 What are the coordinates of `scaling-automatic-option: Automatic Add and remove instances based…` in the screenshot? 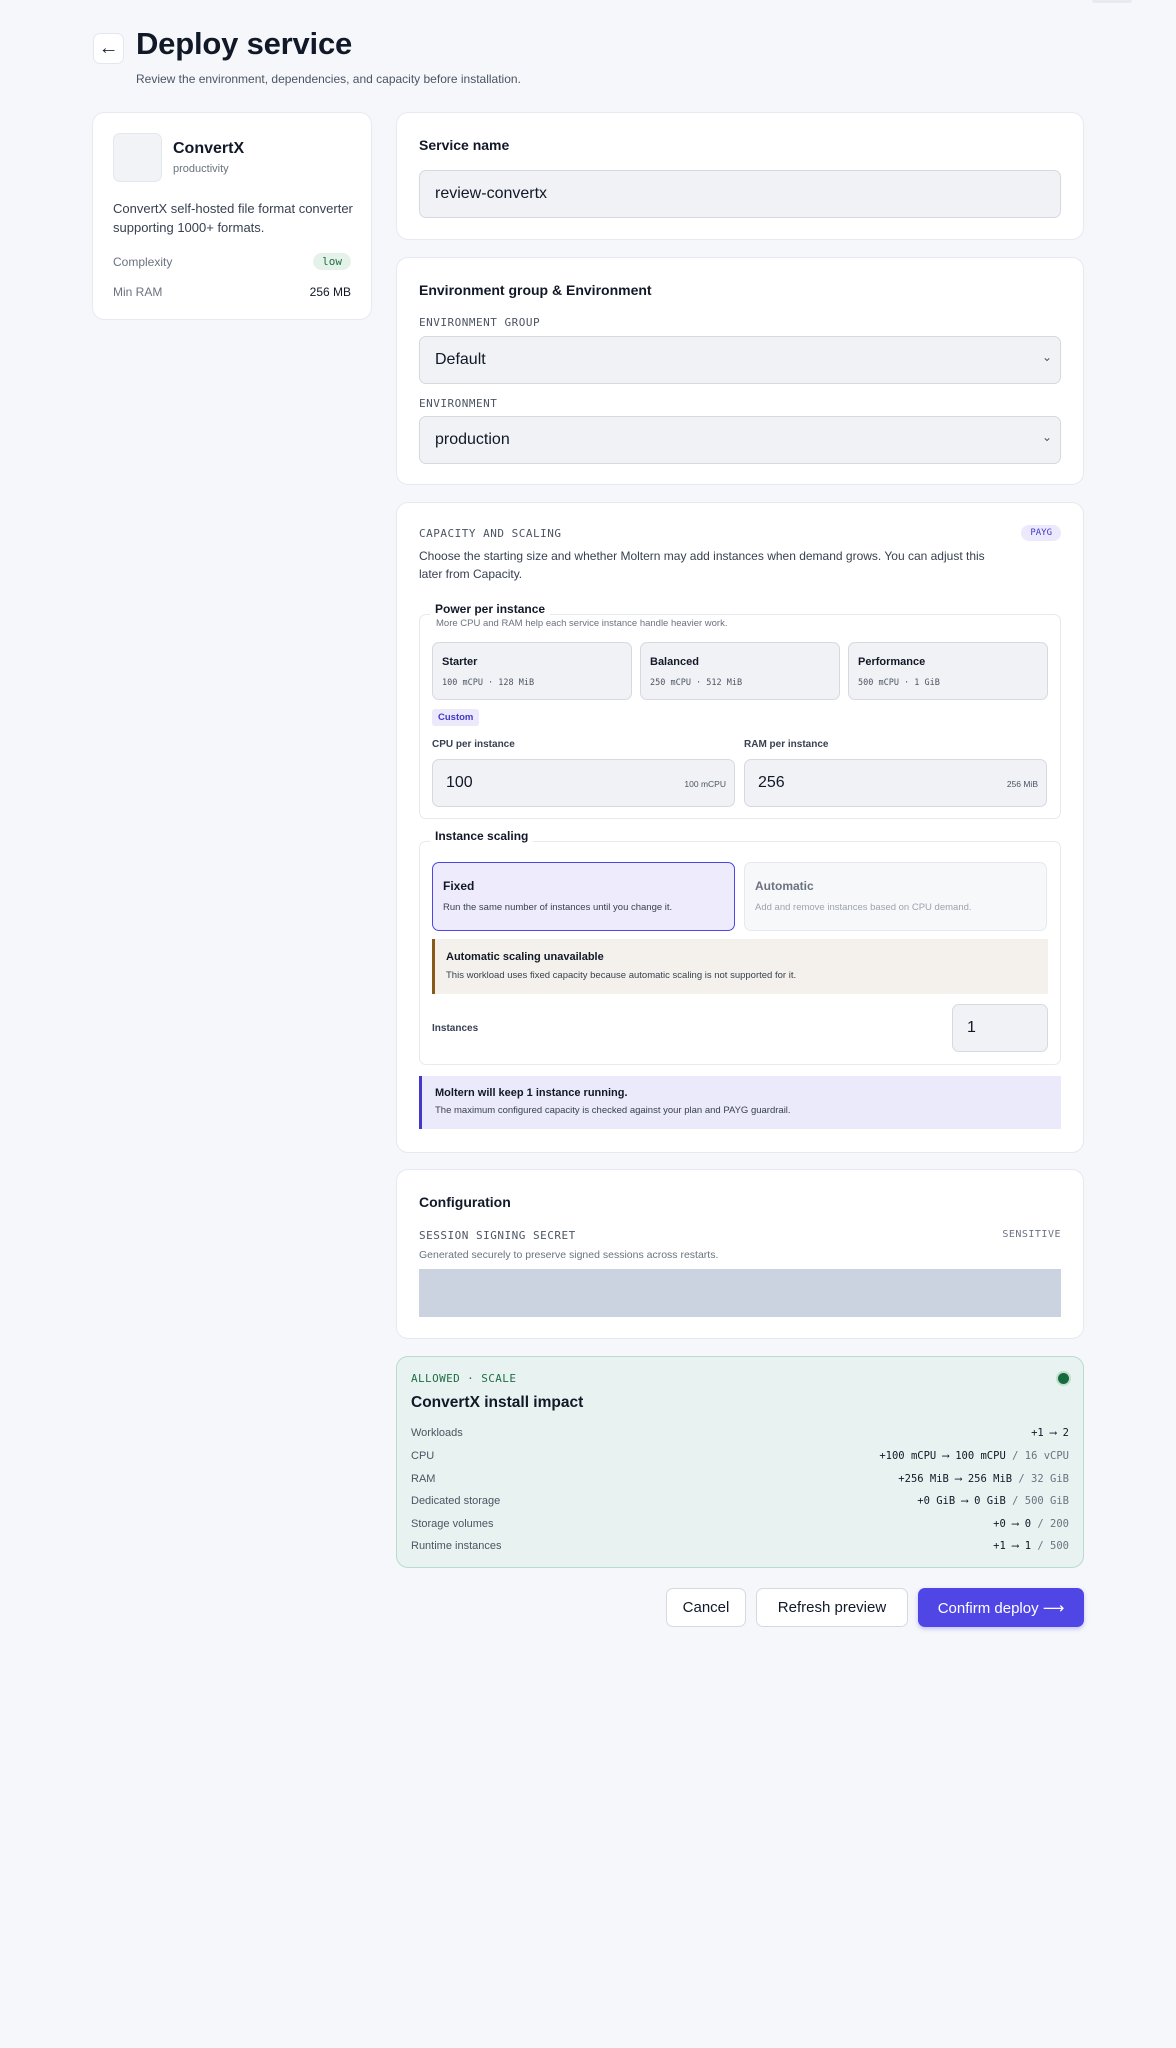 It's located at (895, 896).